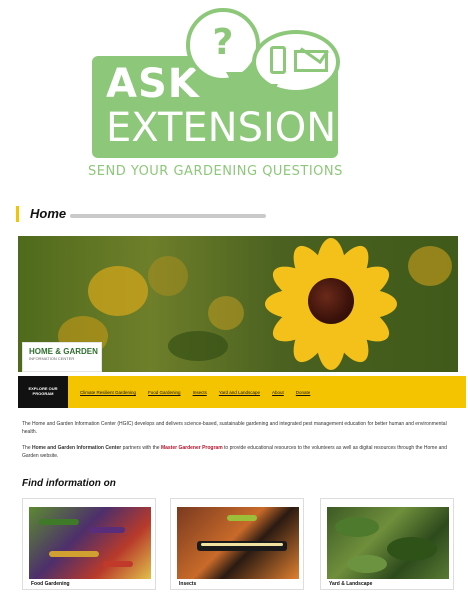 The image size is (468, 593). What do you see at coordinates (236, 81) in the screenshot?
I see `question-bubble-tail` at bounding box center [236, 81].